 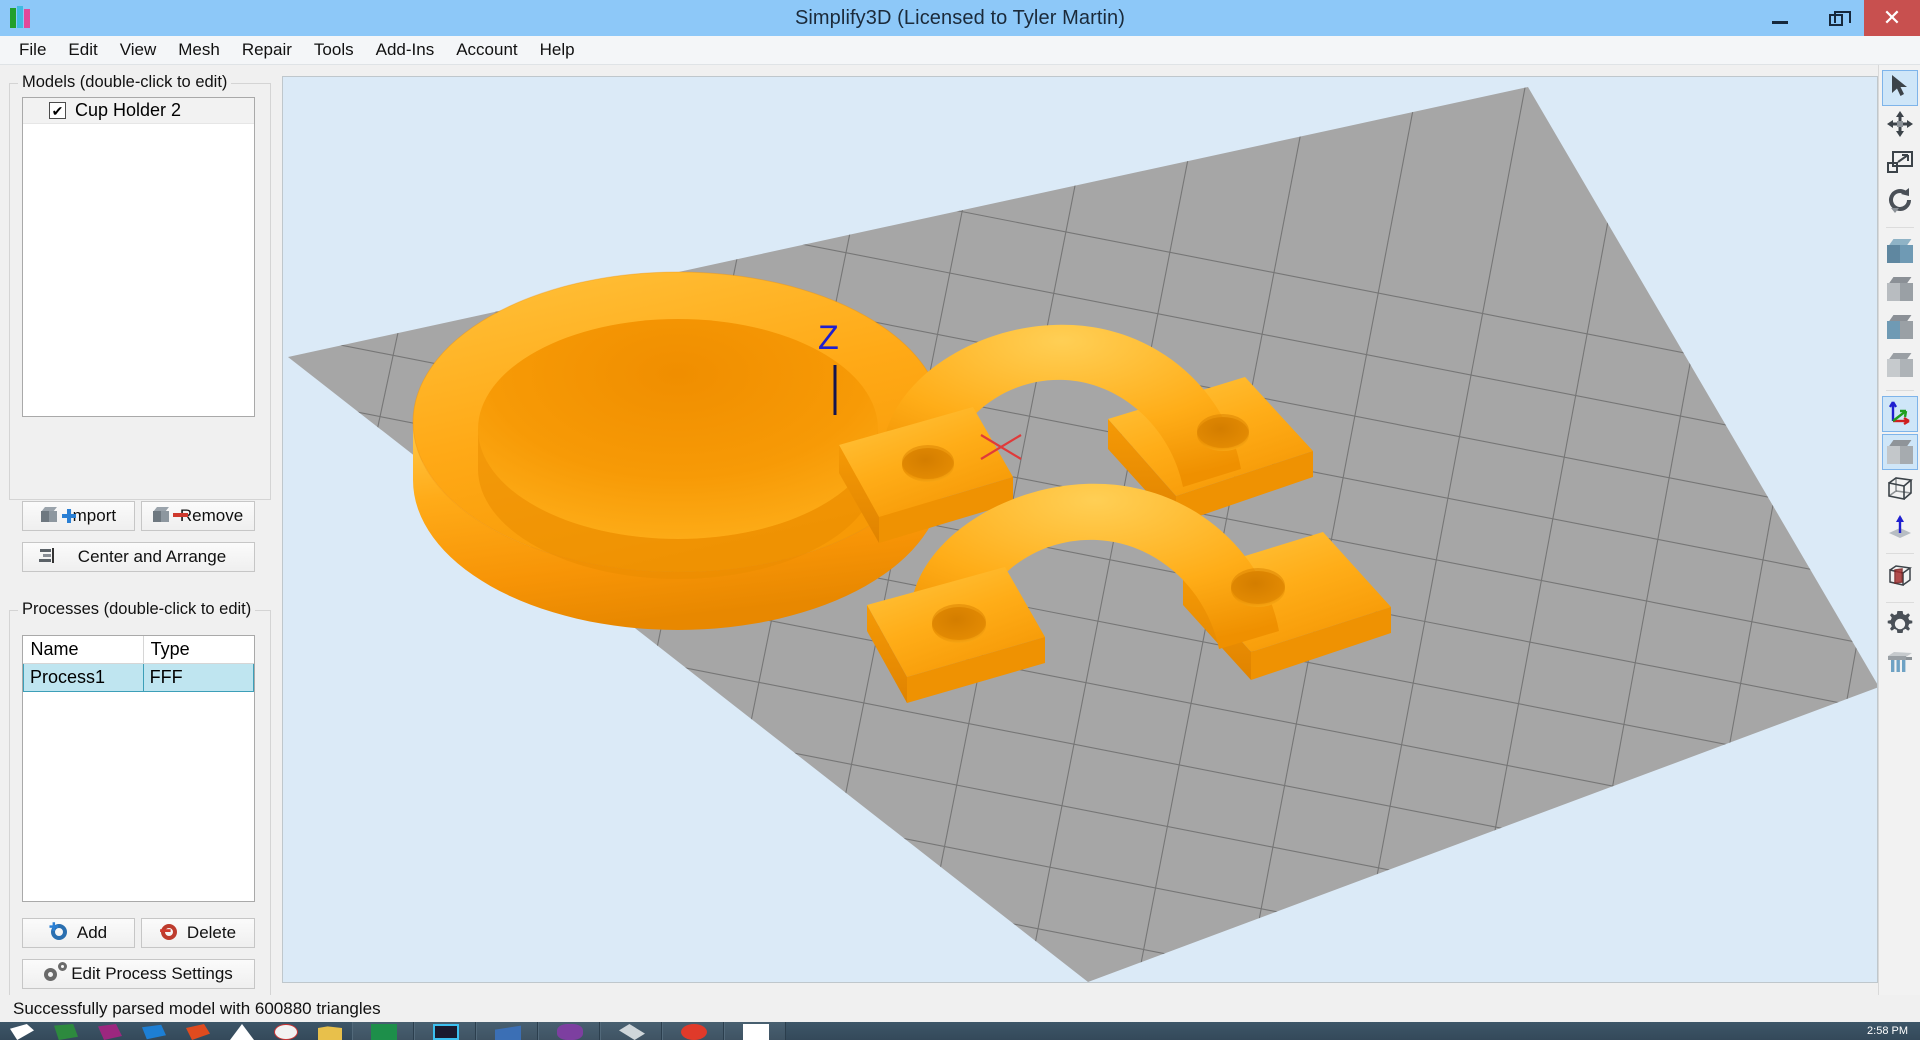 What do you see at coordinates (1780, 18) in the screenshot?
I see `minimize-button` at bounding box center [1780, 18].